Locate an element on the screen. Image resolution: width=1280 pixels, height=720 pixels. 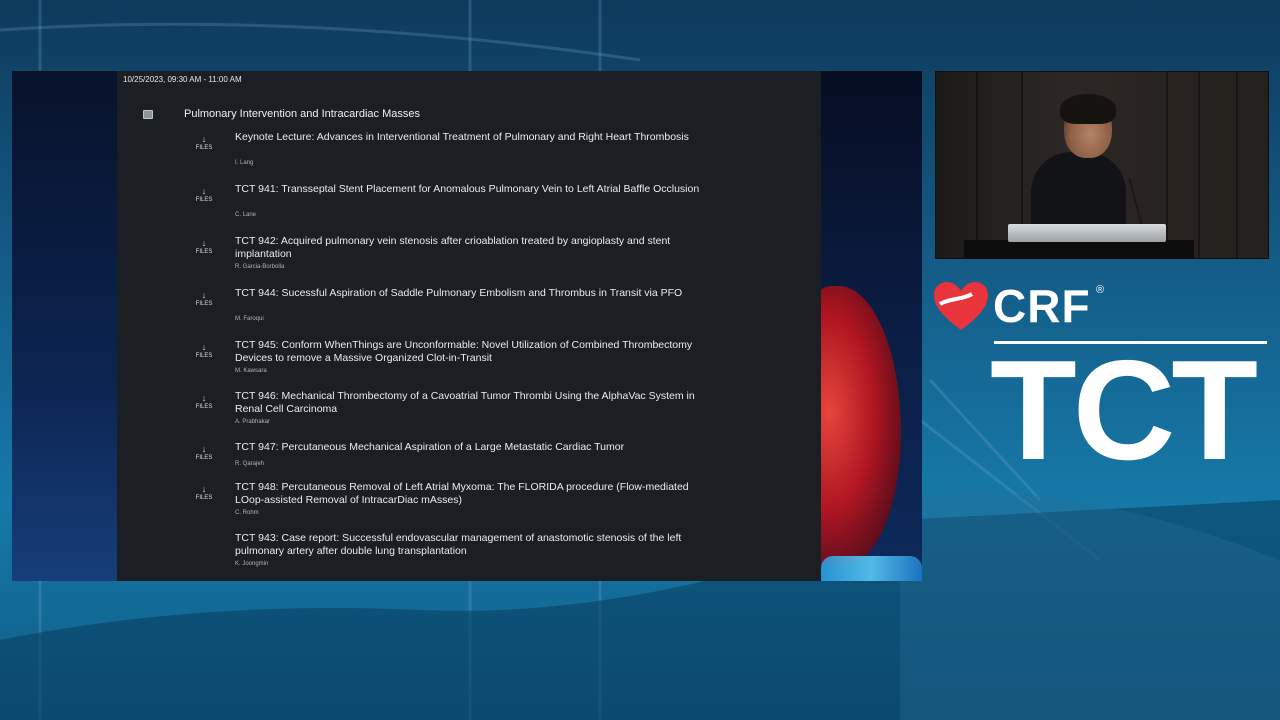
presenter-name: A. Prabhakar is located at coordinates (253, 422).